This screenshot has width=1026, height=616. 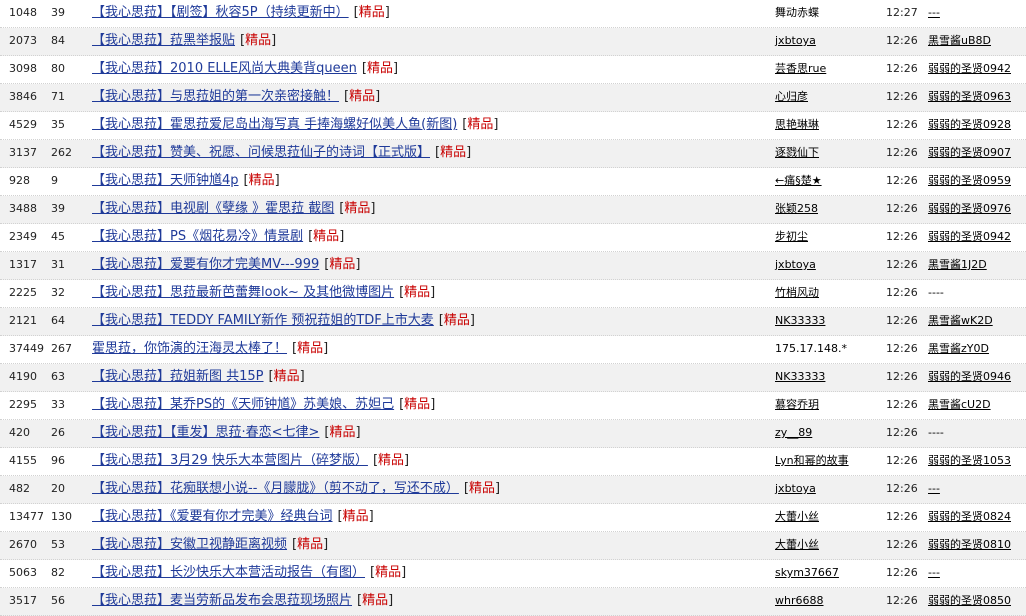 I want to click on thread-title-link: 【我心思菈】TEDDY FAMILY新作 预祝菈姐的TDF上市大麦, so click(x=263, y=320).